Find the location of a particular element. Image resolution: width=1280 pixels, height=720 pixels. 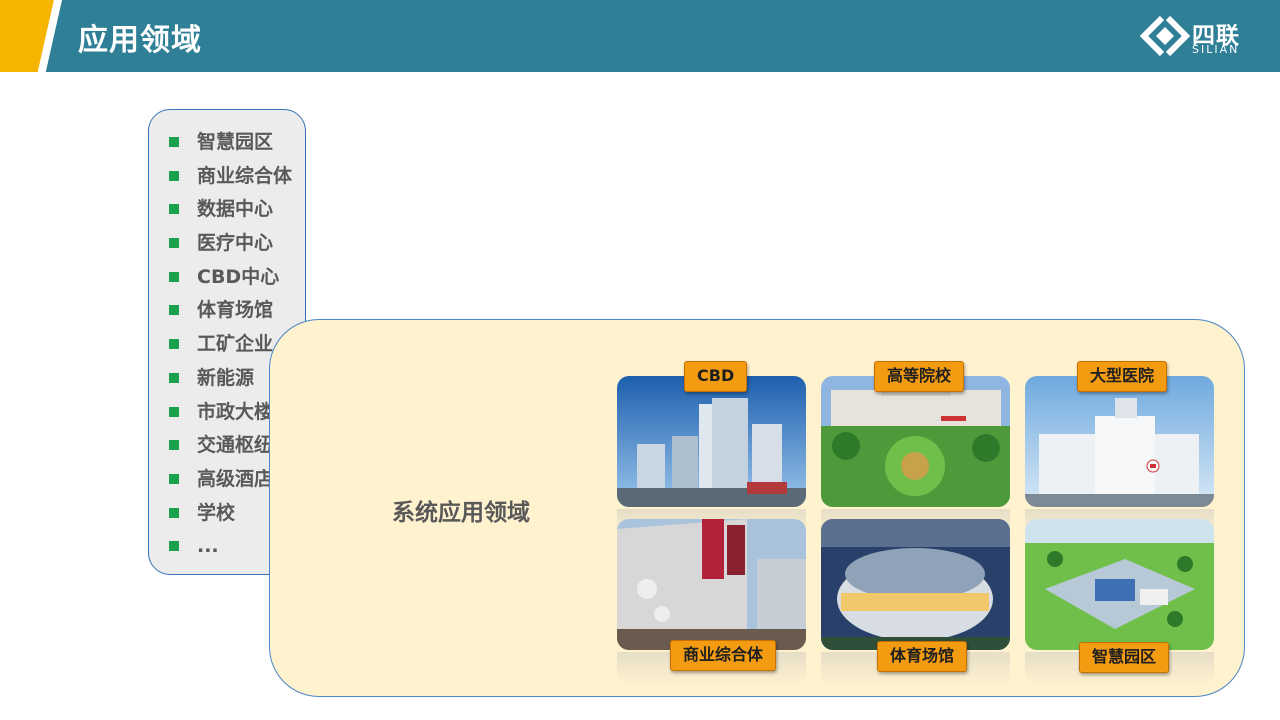

tile-label-cbd: CBD is located at coordinates (716, 376).